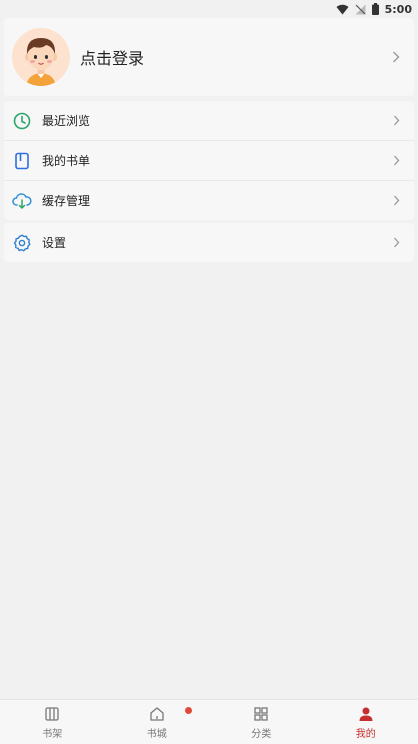 Image resolution: width=418 pixels, height=744 pixels. What do you see at coordinates (22, 201) in the screenshot?
I see `cloud-download-icon` at bounding box center [22, 201].